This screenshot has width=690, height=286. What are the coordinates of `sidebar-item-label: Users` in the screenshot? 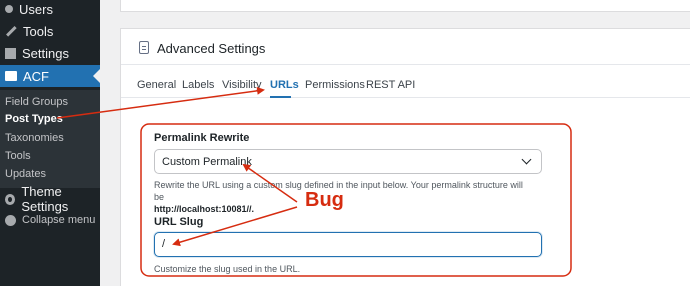 It's located at (36, 9).